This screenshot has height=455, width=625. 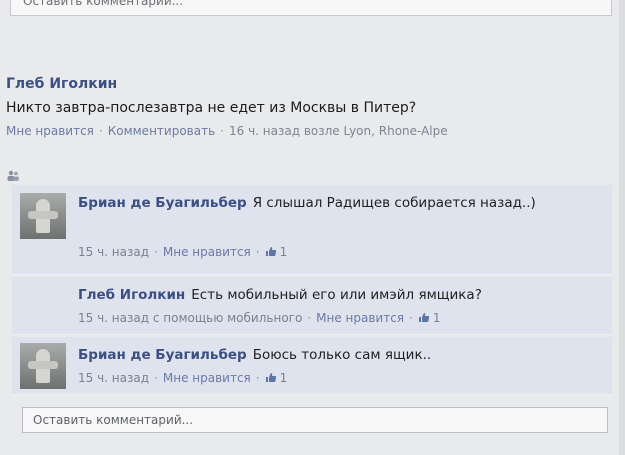 What do you see at coordinates (190, 318) in the screenshot?
I see `comment-time: 15 ч. назад с помощью мобильного` at bounding box center [190, 318].